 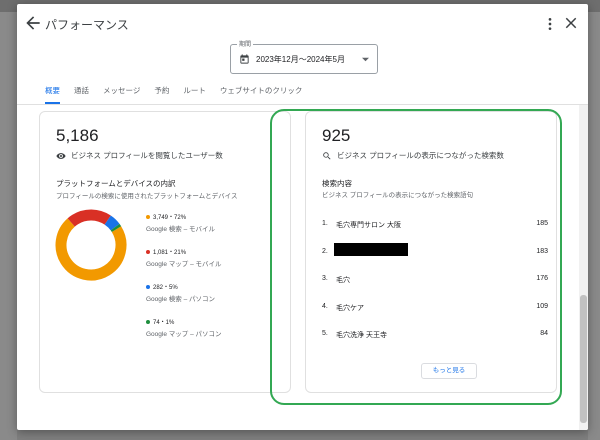 What do you see at coordinates (583, 359) in the screenshot?
I see `scrollbar-thumb` at bounding box center [583, 359].